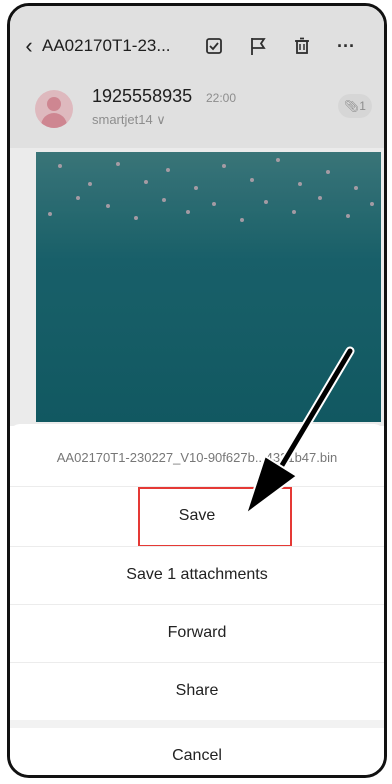  Describe the element at coordinates (197, 724) in the screenshot. I see `sheet-gap` at that location.